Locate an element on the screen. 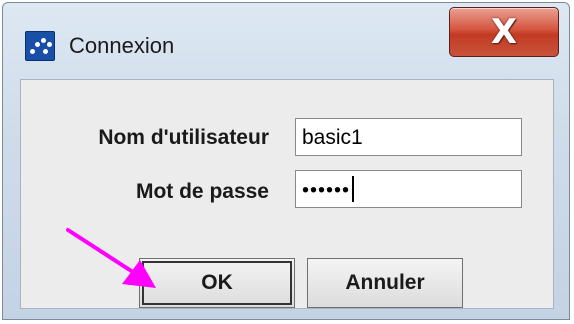 The width and height of the screenshot is (574, 324). username-field: basic1 is located at coordinates (408, 137).